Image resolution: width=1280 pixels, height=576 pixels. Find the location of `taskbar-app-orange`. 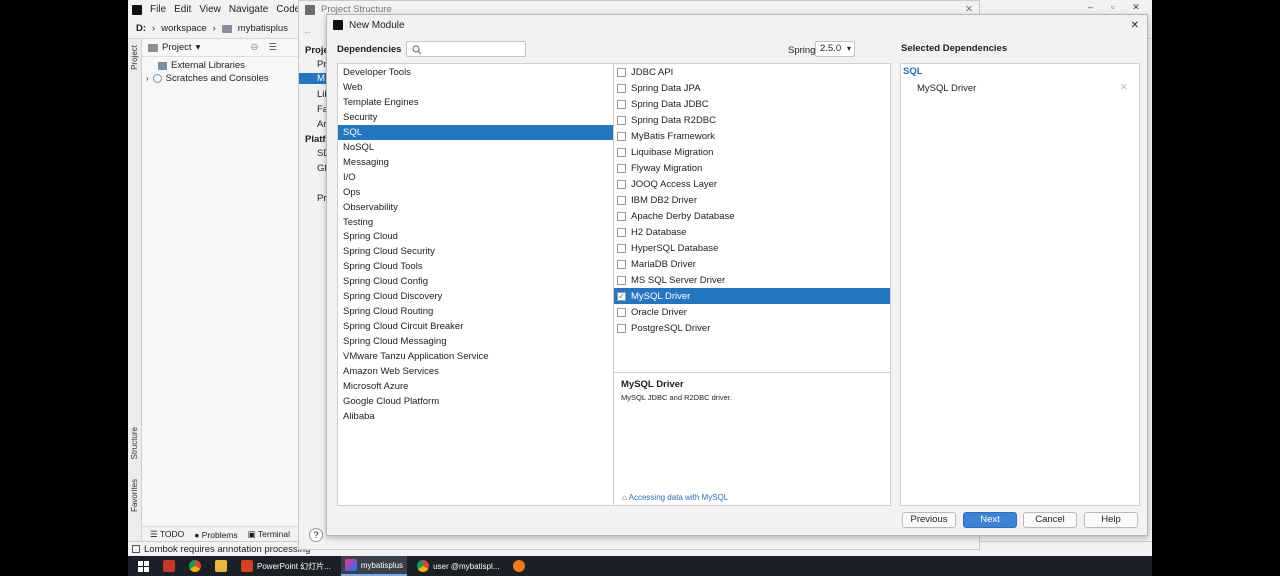

taskbar-app-orange is located at coordinates (519, 566).